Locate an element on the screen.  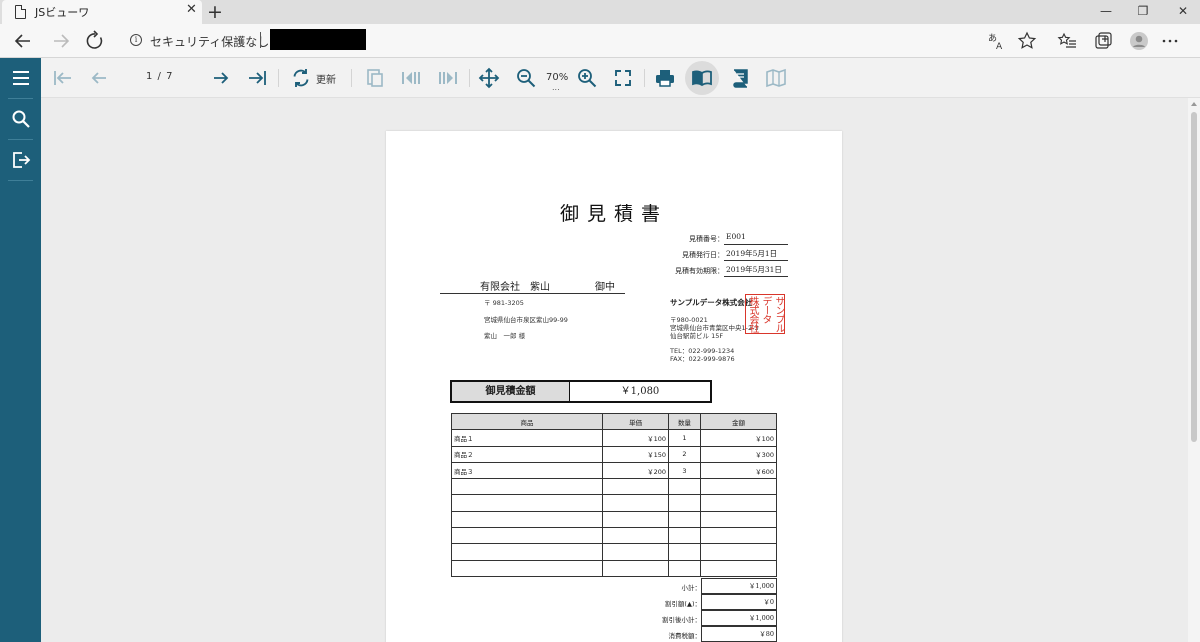
zoom-level: 70% is located at coordinates (557, 77).